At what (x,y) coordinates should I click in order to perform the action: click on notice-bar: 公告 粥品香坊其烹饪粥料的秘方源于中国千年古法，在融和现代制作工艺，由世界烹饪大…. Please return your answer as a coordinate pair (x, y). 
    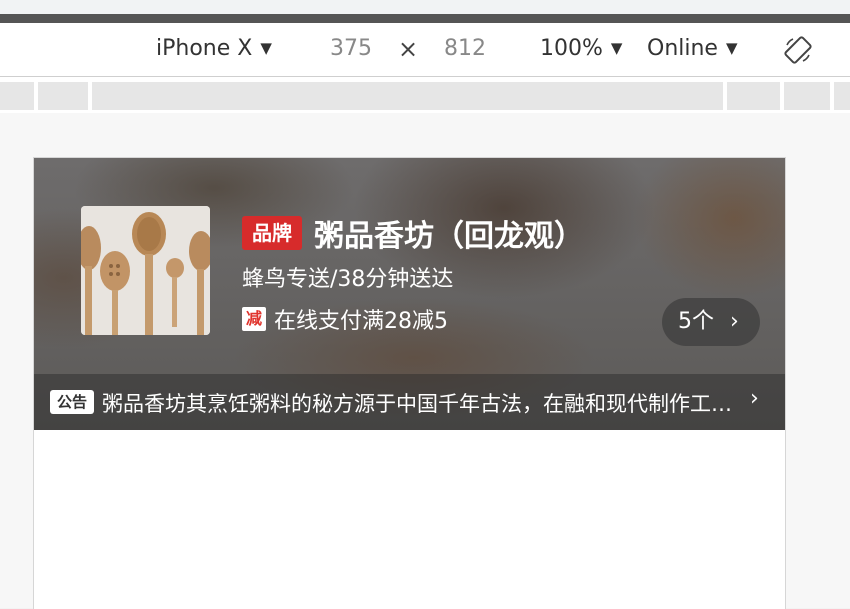
    Looking at the image, I should click on (409, 402).